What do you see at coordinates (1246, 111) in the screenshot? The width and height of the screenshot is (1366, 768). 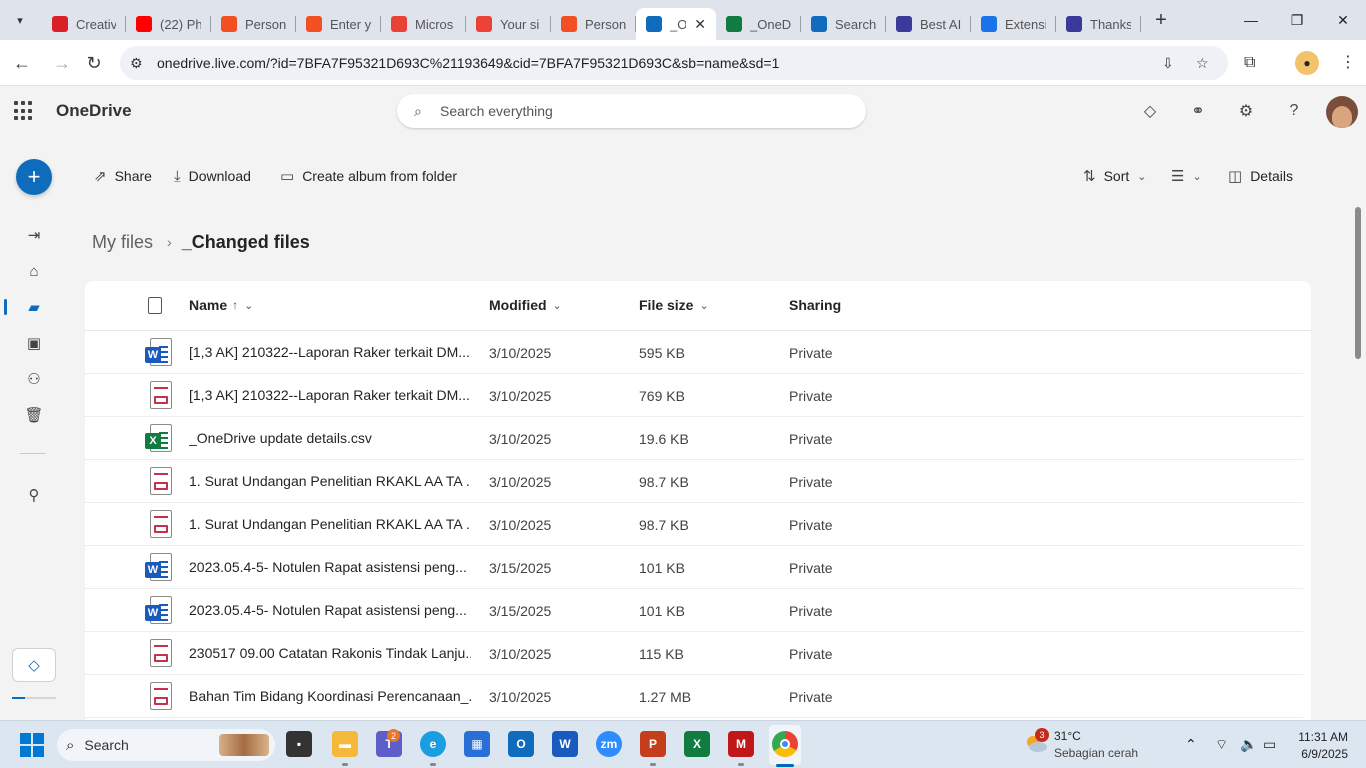 I see `settings-gear-icon: ⚙` at bounding box center [1246, 111].